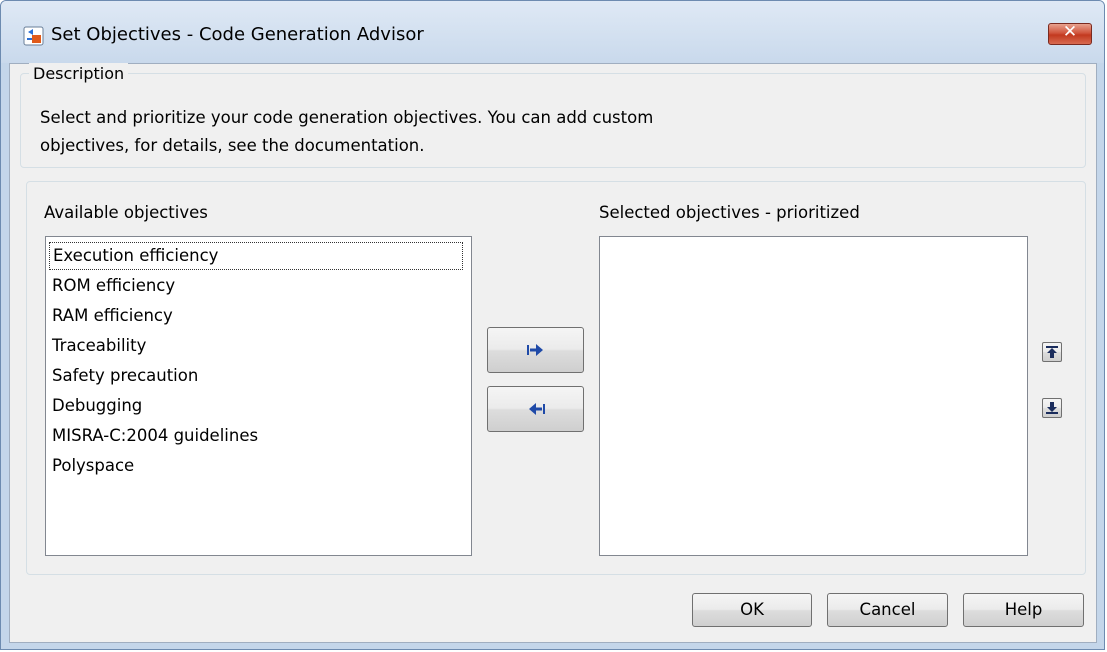  I want to click on list-item-execution-efficiency: Execution efficiency, so click(256, 256).